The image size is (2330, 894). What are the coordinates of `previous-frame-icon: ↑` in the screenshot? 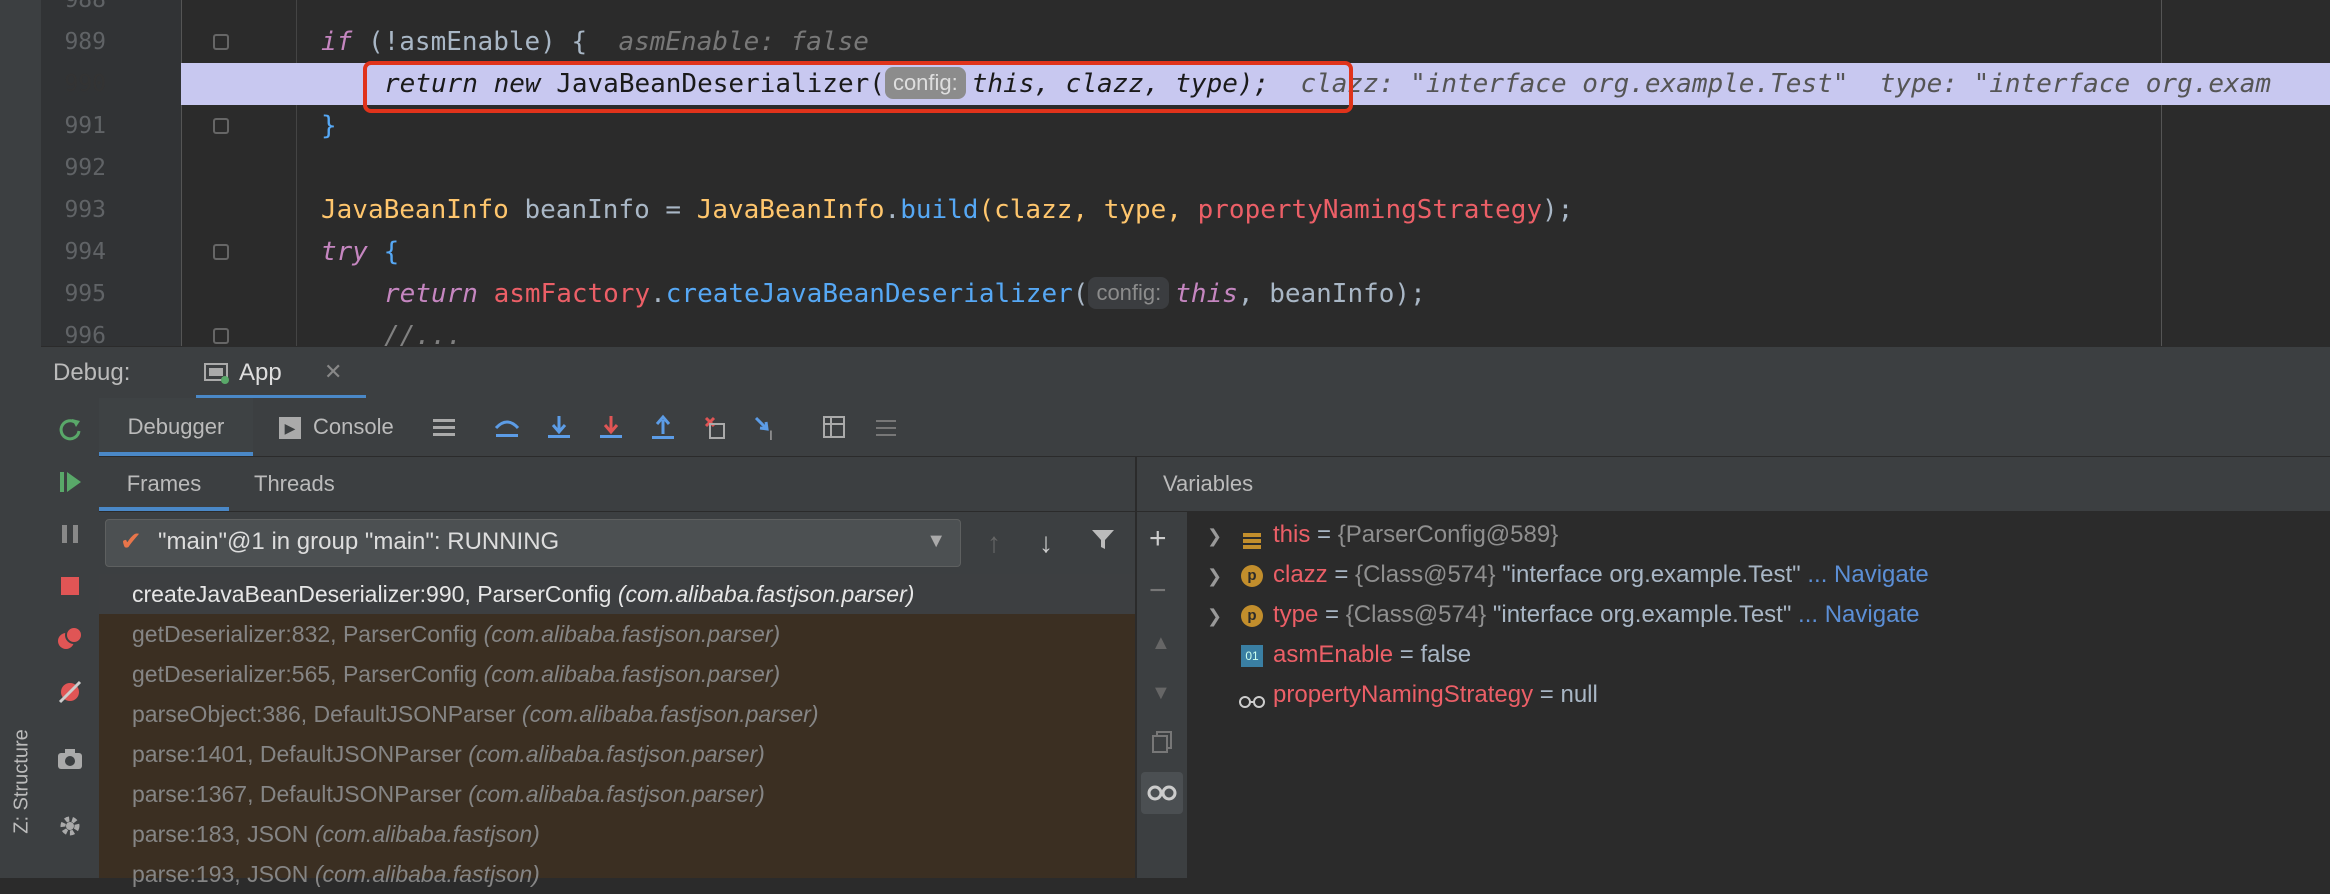 It's located at (994, 543).